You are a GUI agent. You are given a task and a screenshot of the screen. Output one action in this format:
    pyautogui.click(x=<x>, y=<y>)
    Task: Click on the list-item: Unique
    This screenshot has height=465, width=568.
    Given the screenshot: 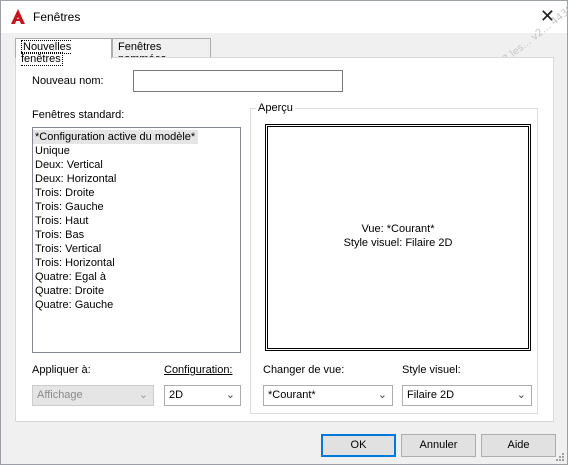 What is the action you would take?
    pyautogui.click(x=136, y=151)
    